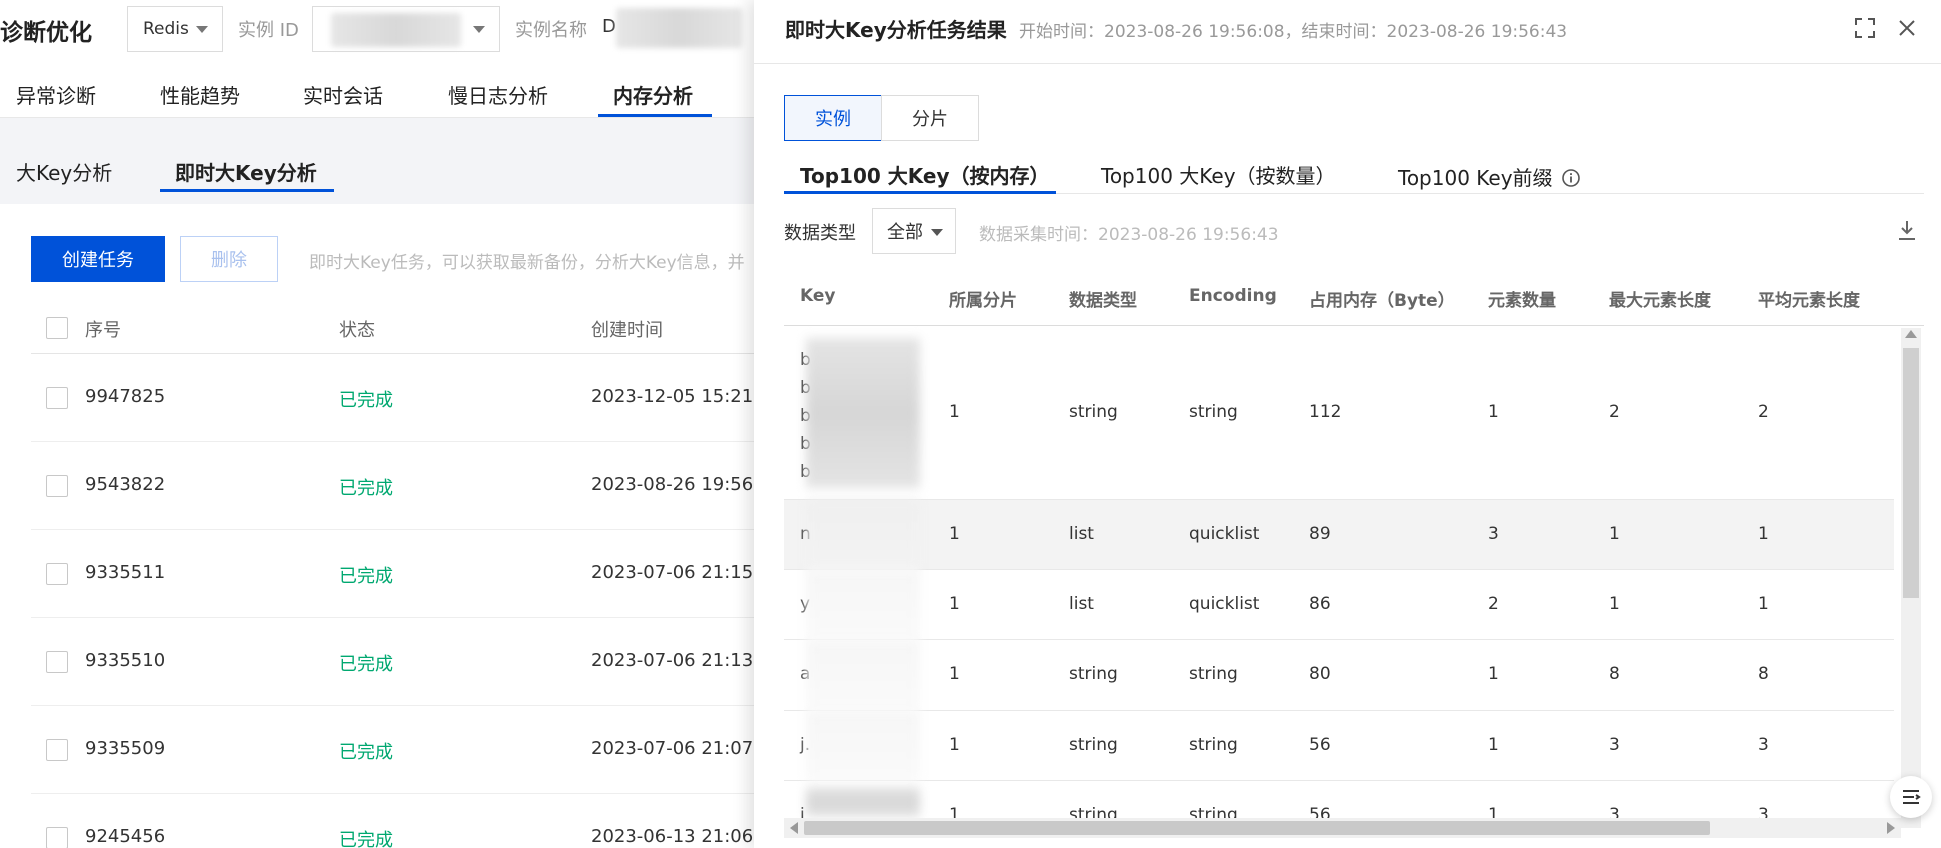 The image size is (1941, 848). Describe the element at coordinates (166, 29) in the screenshot. I see `db-type-value: Redis` at that location.